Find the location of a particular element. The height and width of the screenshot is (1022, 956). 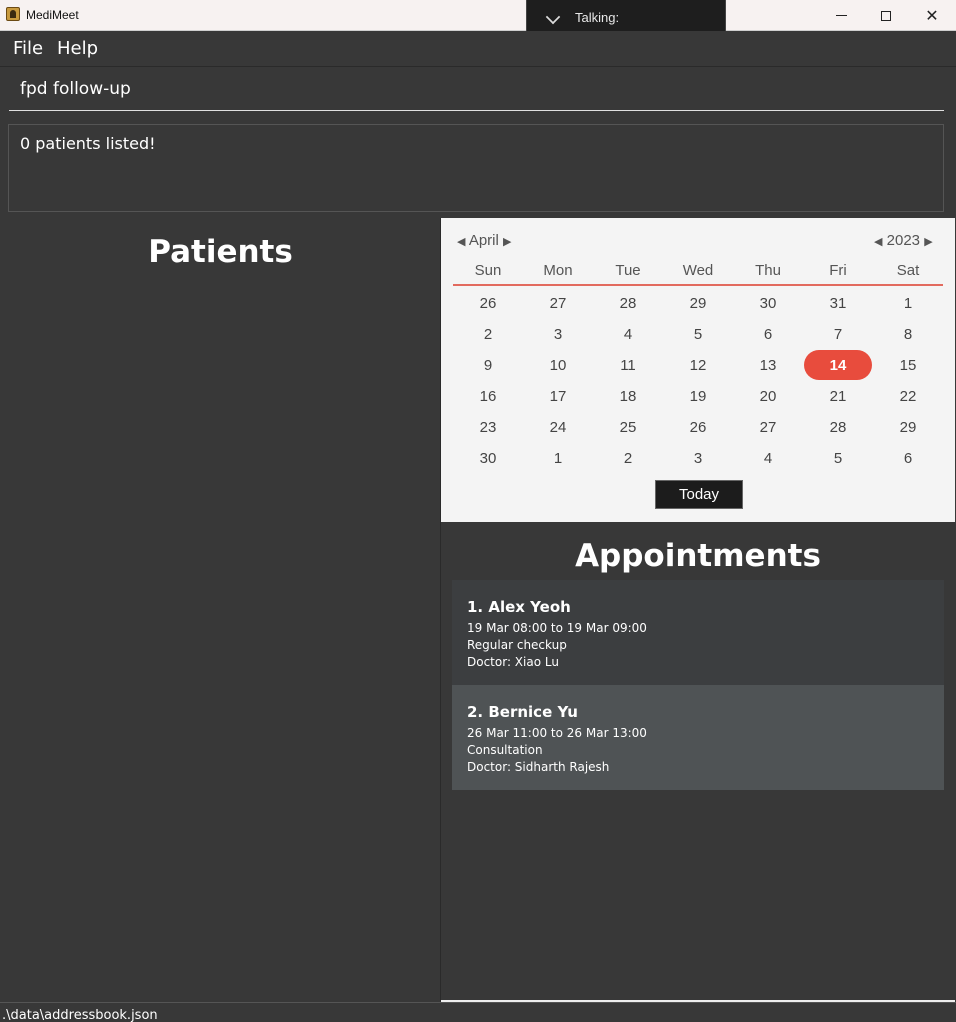

status-file-path: .\data\addressbook.json is located at coordinates (80, 1015).